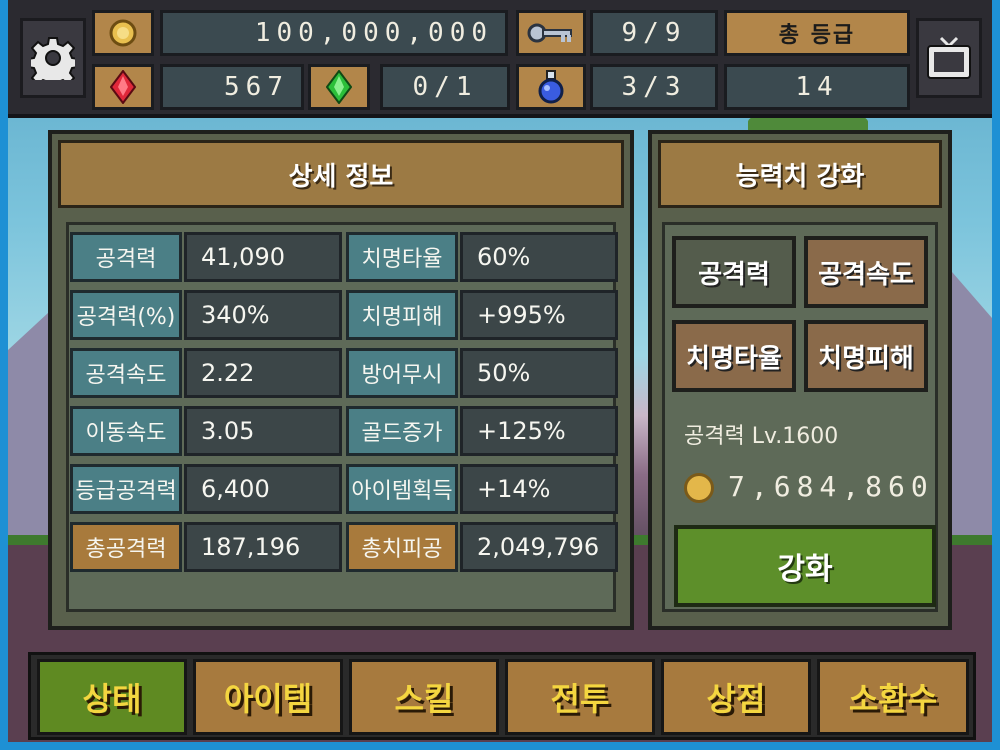  What do you see at coordinates (761, 436) in the screenshot?
I see `upgrade-level-text: 공격력 Lv.1600` at bounding box center [761, 436].